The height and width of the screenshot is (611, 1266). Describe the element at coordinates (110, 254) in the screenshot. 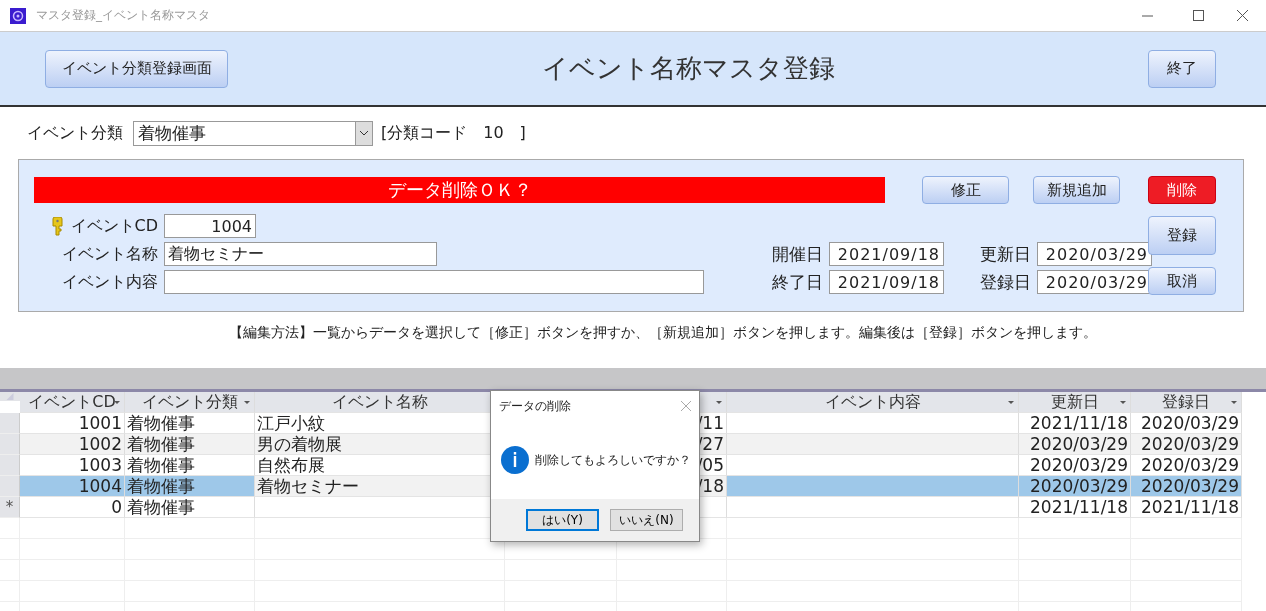

I see `field-label: イベント名称` at that location.